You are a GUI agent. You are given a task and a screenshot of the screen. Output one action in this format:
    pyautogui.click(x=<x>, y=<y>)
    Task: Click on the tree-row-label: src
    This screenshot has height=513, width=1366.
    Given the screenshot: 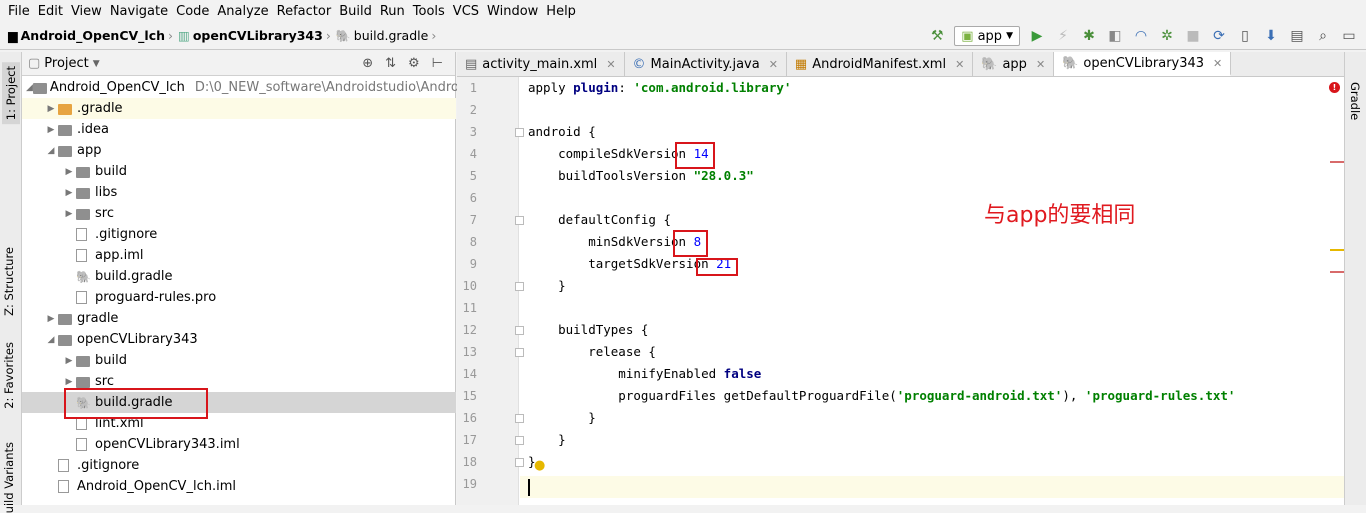 What is the action you would take?
    pyautogui.click(x=104, y=213)
    